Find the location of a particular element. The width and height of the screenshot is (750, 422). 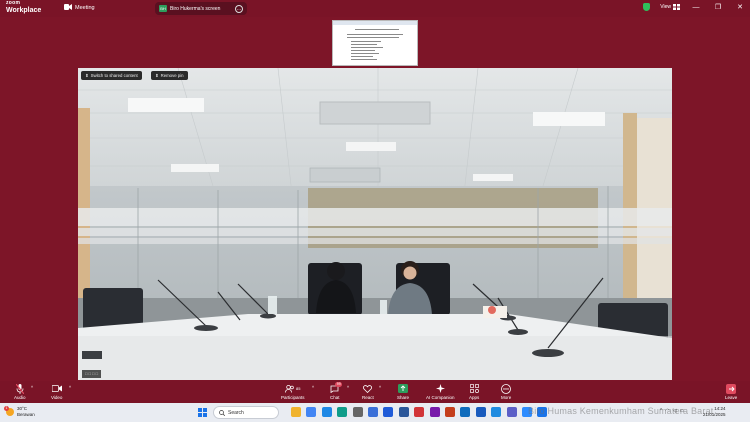

view-grid-icon is located at coordinates (676, 7).